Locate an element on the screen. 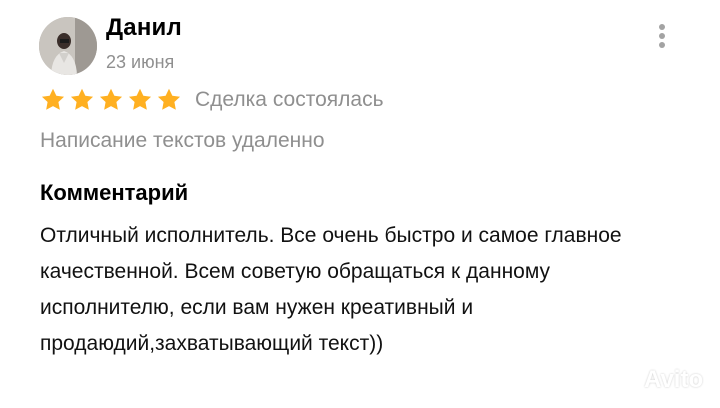  author-avatar-photo is located at coordinates (68, 46).